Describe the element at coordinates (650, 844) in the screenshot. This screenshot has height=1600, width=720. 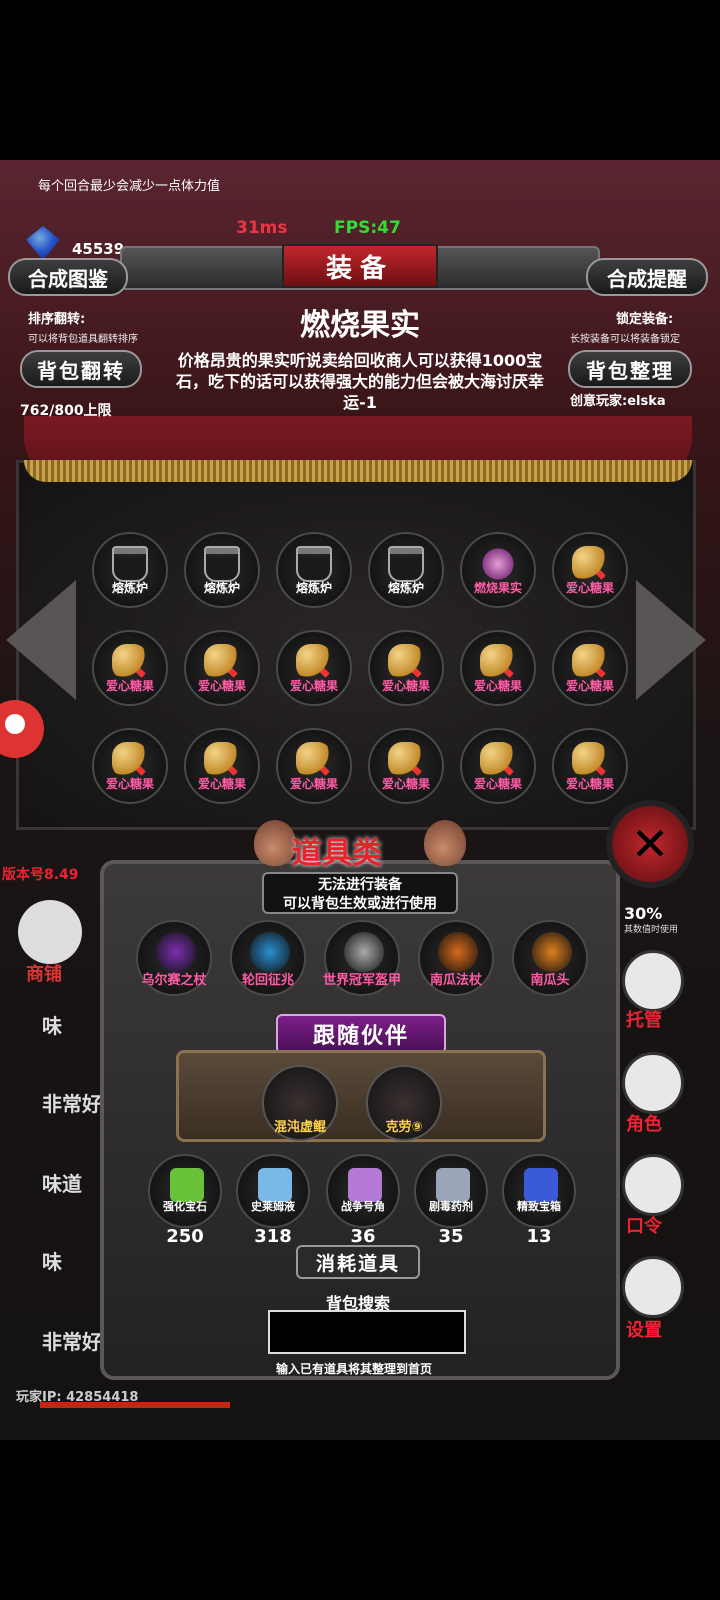
I see `close-icon: ✕` at that location.